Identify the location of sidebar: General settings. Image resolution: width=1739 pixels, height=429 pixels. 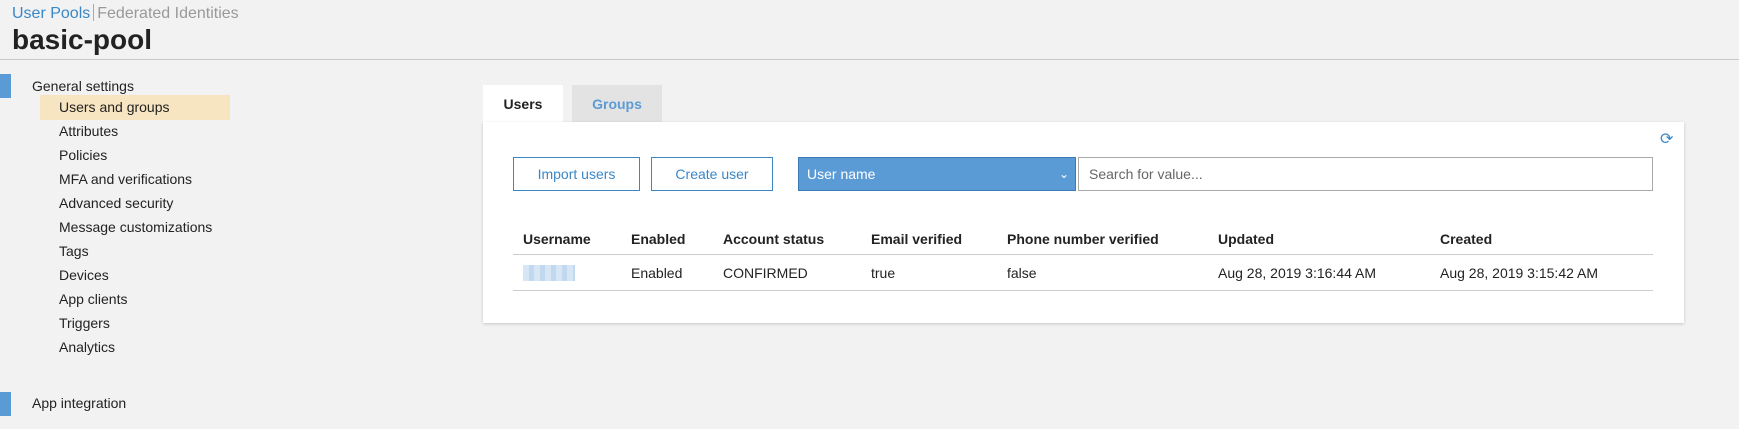
(120, 79).